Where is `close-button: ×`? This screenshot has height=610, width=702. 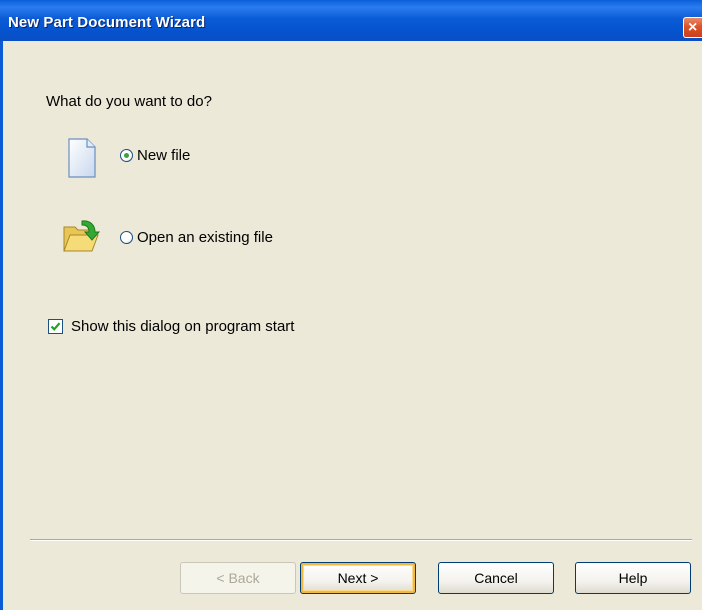 close-button: × is located at coordinates (692, 27).